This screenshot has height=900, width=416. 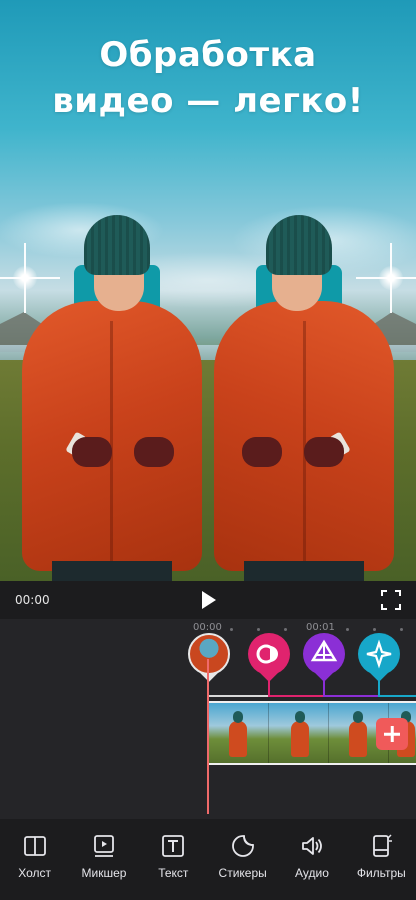 I want to click on tool-label: Фильтры, so click(x=381, y=873).